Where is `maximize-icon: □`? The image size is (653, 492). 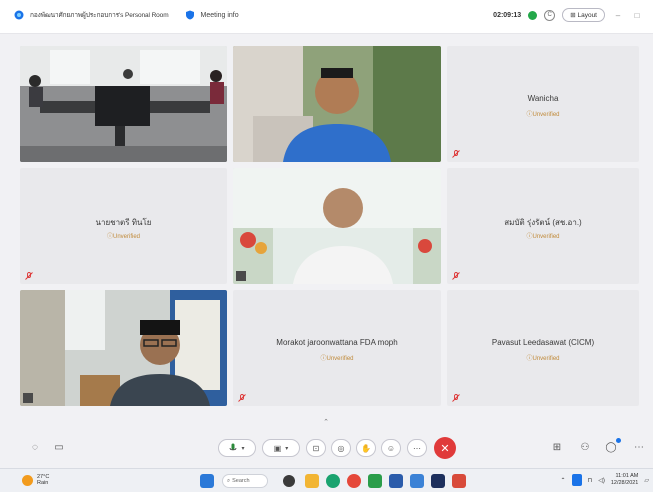 maximize-icon: □ is located at coordinates (637, 15).